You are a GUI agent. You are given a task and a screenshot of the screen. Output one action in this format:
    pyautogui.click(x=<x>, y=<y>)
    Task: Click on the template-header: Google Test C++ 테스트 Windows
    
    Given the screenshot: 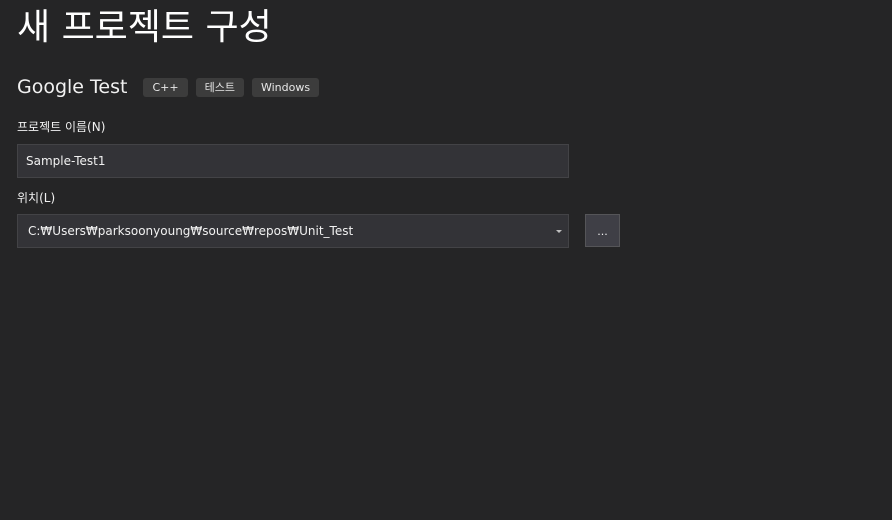 What is the action you would take?
    pyautogui.click(x=172, y=87)
    